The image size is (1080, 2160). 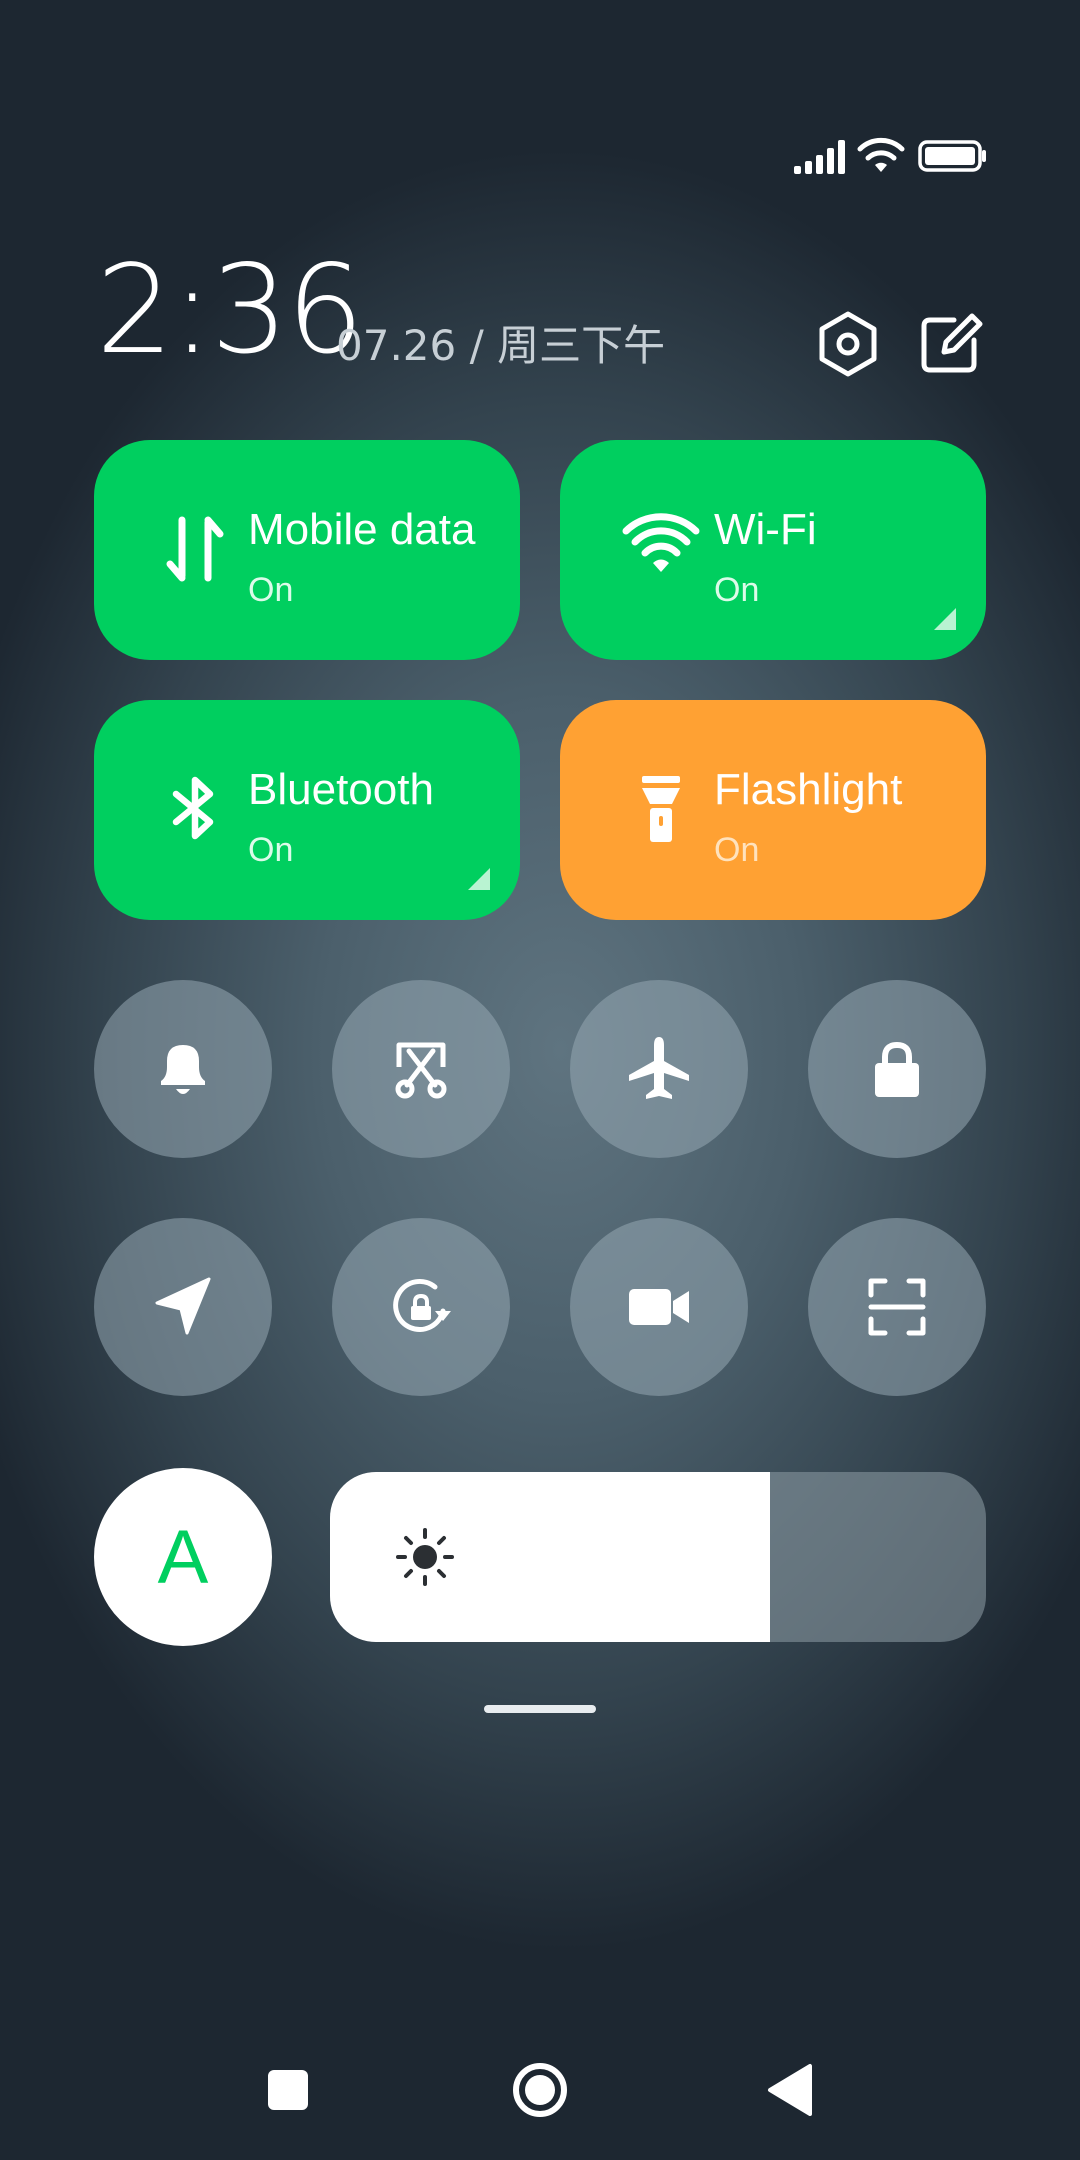 What do you see at coordinates (808, 789) in the screenshot?
I see `tile-title: Flashlight` at bounding box center [808, 789].